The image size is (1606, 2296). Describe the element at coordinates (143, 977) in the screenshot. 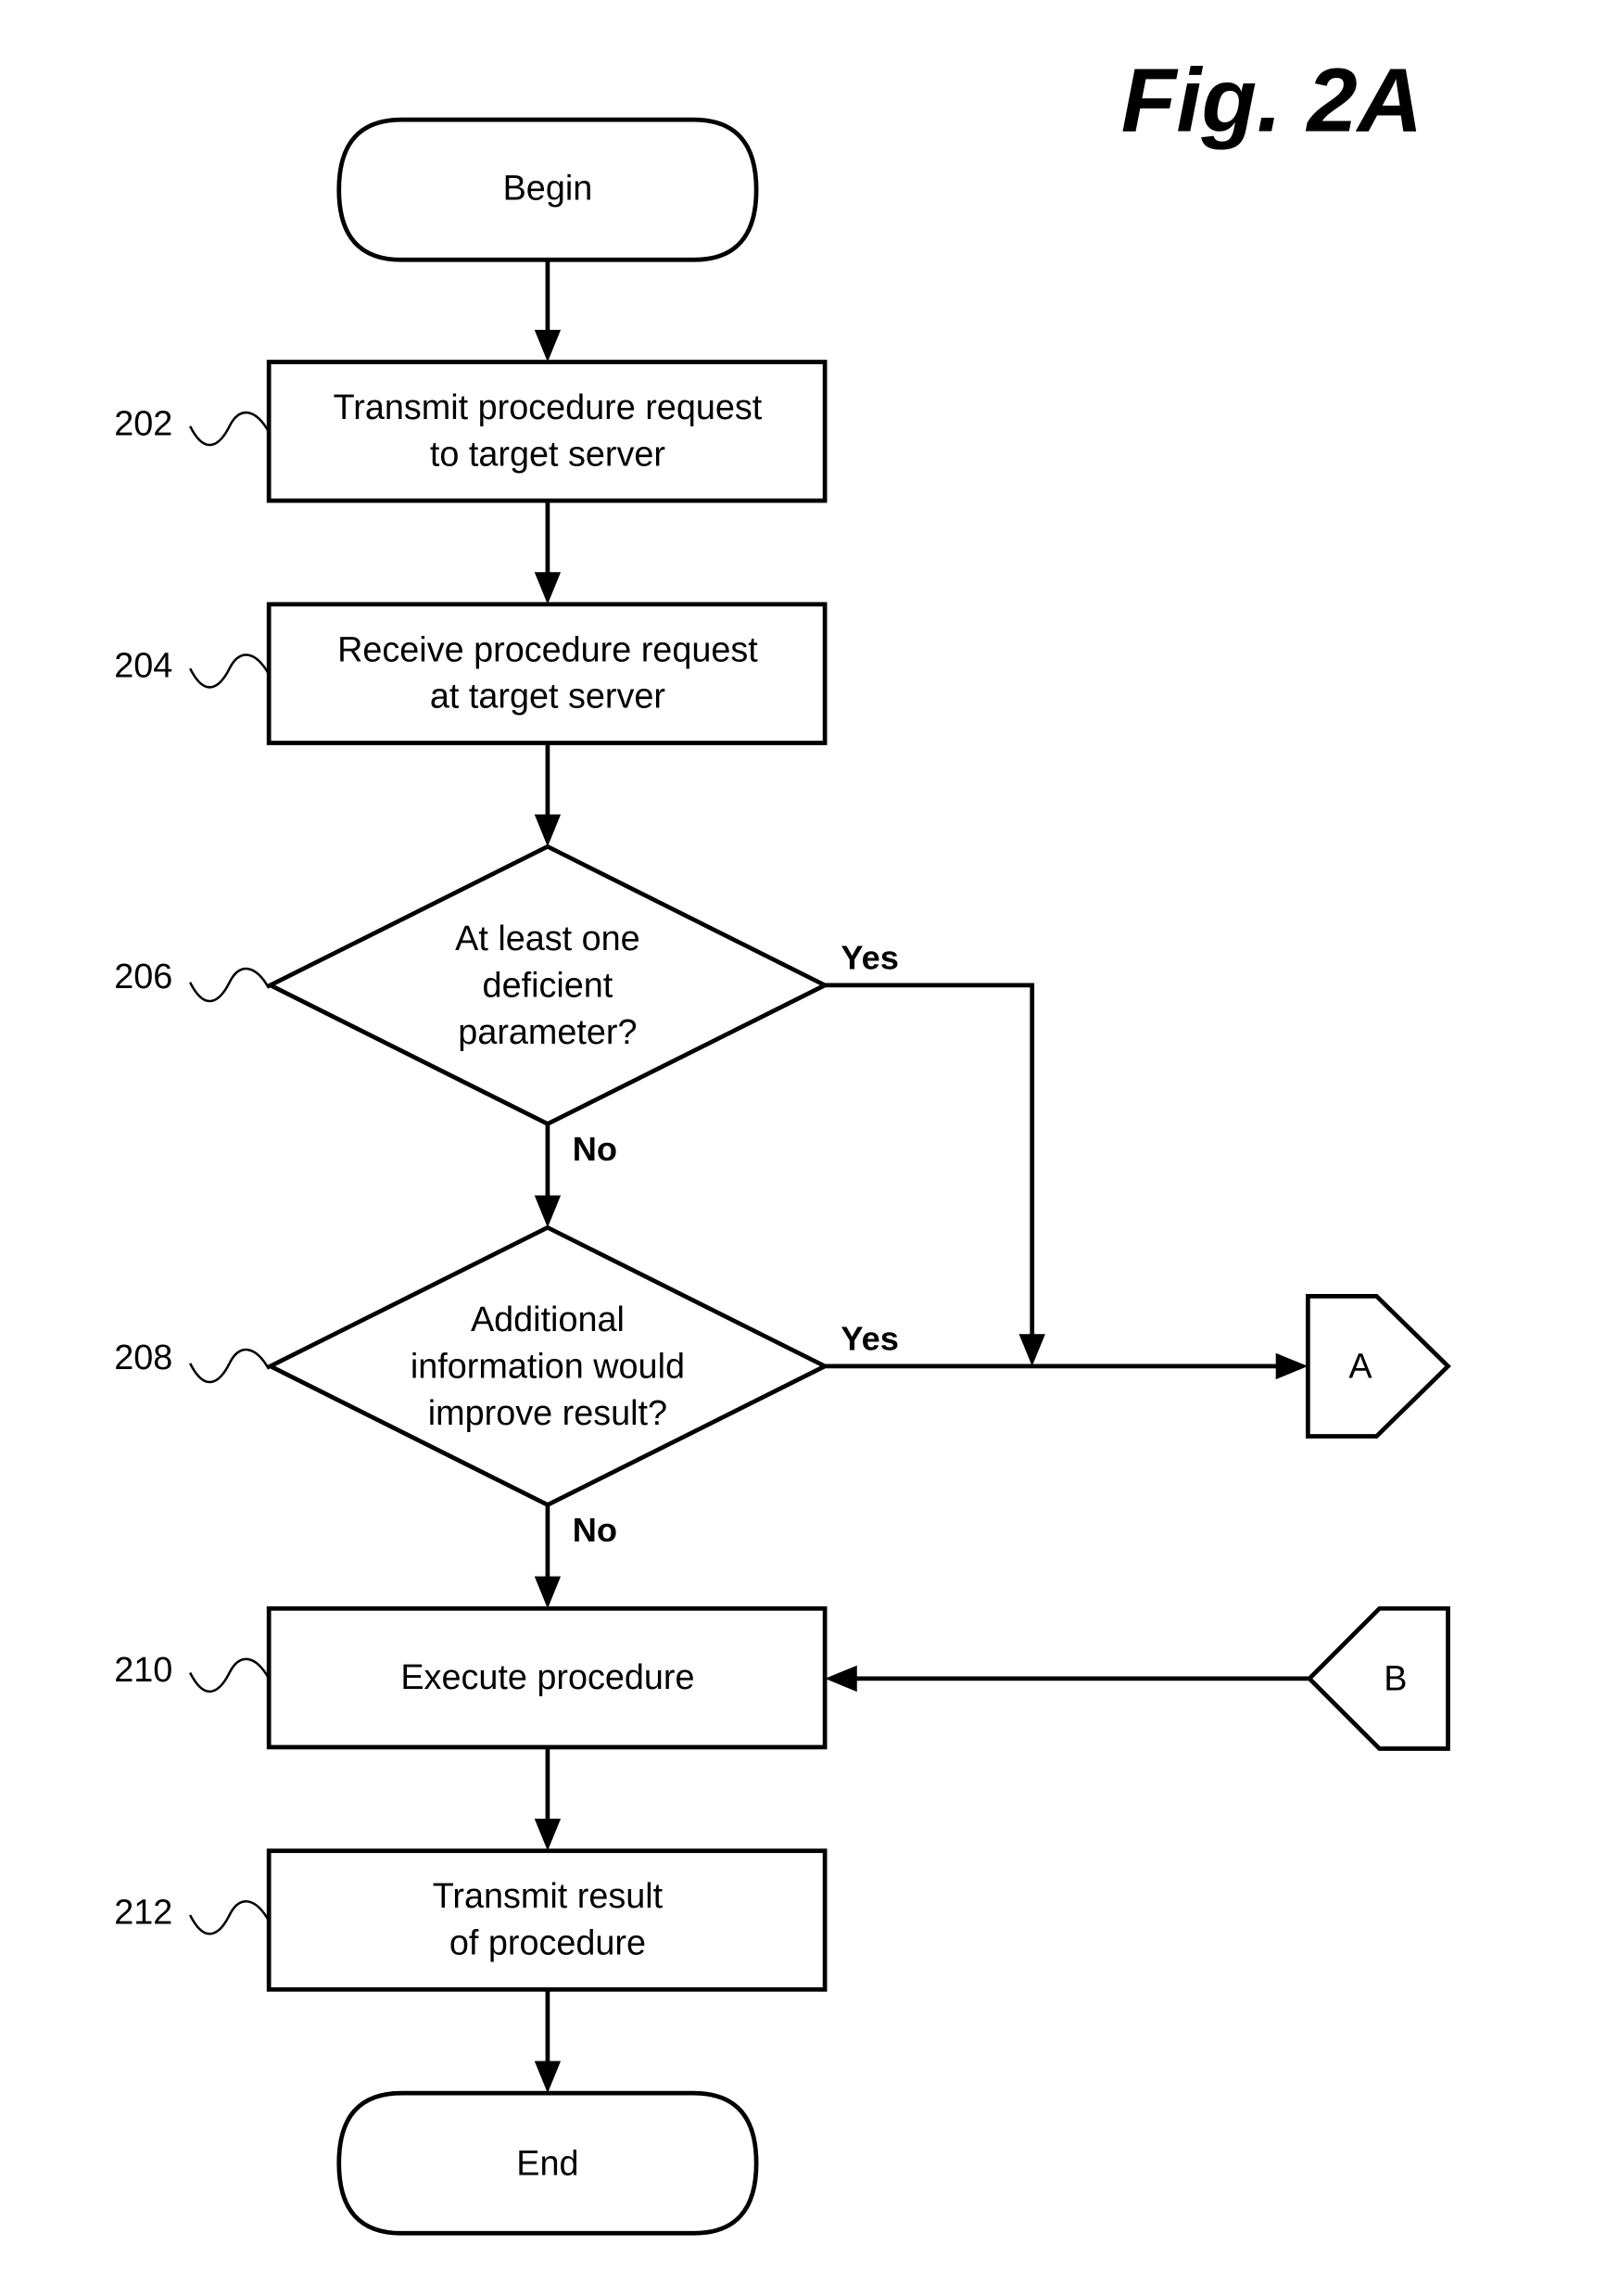

I see `ref-number-206: 206` at that location.